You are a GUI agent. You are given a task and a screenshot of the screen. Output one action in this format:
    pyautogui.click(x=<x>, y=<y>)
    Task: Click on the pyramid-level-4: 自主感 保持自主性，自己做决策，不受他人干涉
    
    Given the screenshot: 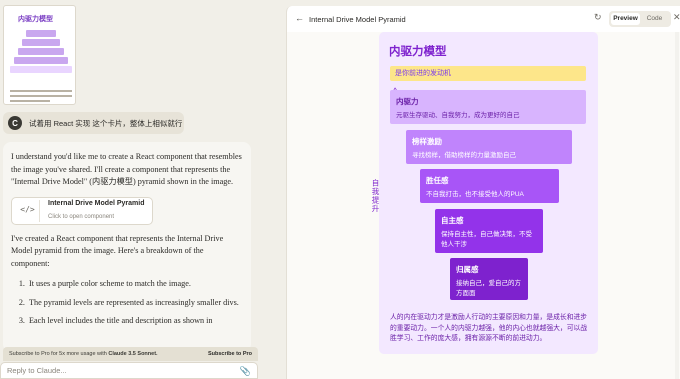 What is the action you would take?
    pyautogui.click(x=489, y=231)
    